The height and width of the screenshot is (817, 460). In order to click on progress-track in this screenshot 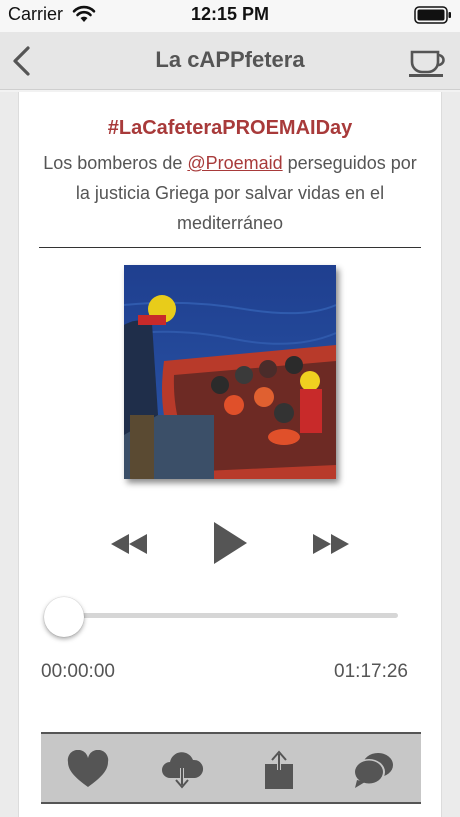, I will do `click(231, 615)`.